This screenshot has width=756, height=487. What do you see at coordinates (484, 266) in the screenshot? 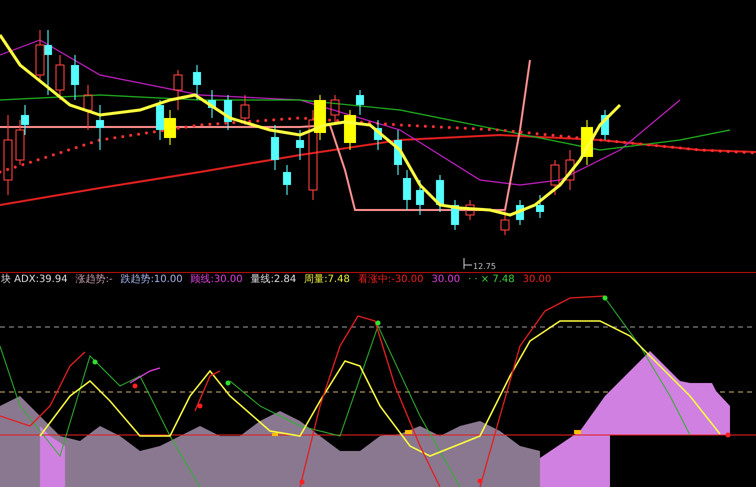
I see `price-low-label: 12.75` at bounding box center [484, 266].